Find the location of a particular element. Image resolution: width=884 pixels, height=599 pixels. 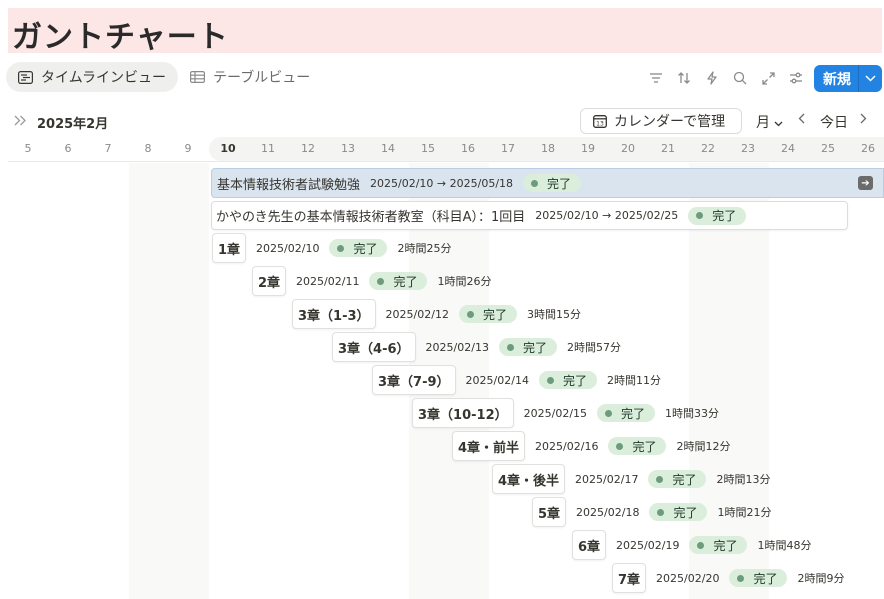

task-bar: 4章・後半 2025/02/17 完了 2時間13分 is located at coordinates (631, 479).